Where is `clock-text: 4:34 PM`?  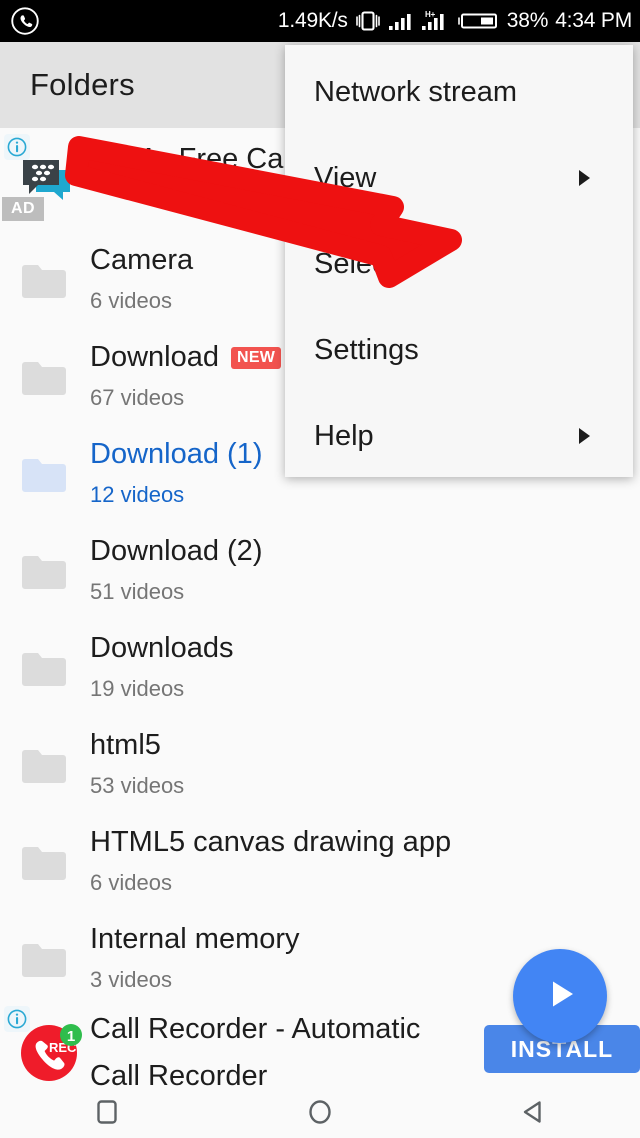
clock-text: 4:34 PM is located at coordinates (593, 20).